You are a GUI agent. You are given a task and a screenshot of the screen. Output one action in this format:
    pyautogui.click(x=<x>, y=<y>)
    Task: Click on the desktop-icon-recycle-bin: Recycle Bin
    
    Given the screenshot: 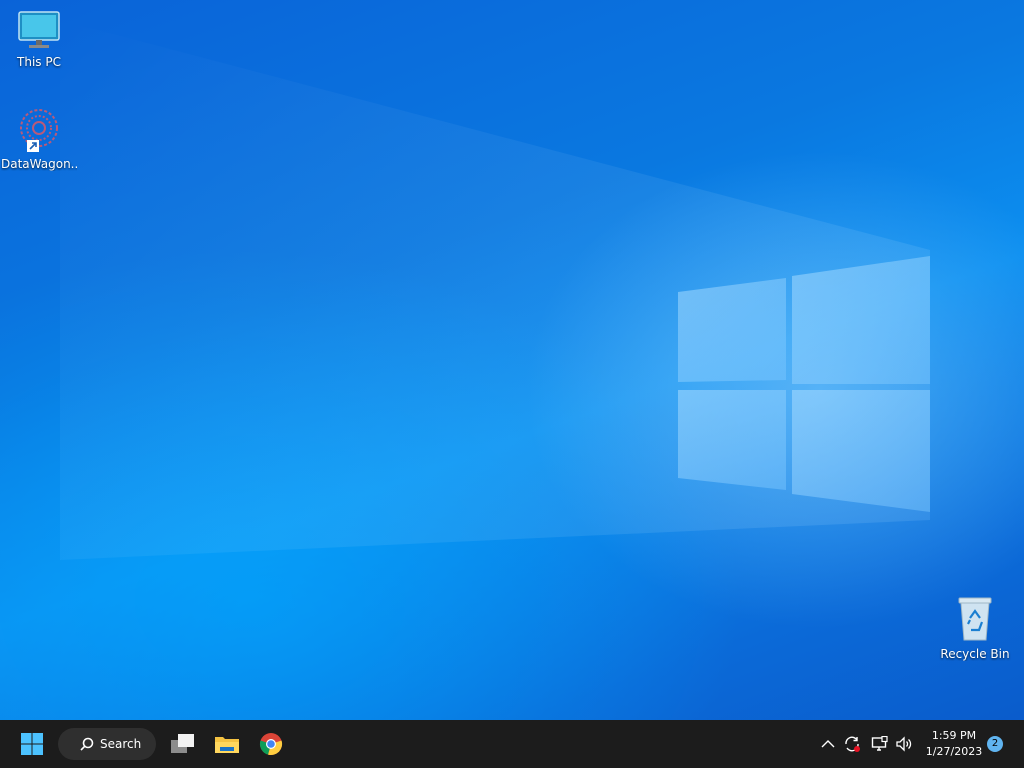 What is the action you would take?
    pyautogui.click(x=975, y=628)
    